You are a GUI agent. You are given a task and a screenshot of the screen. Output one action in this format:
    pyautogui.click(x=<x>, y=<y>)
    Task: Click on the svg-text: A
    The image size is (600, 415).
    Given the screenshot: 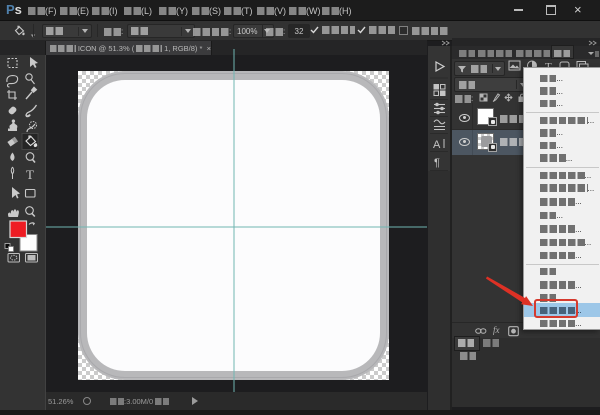 What is the action you would take?
    pyautogui.click(x=437, y=145)
    